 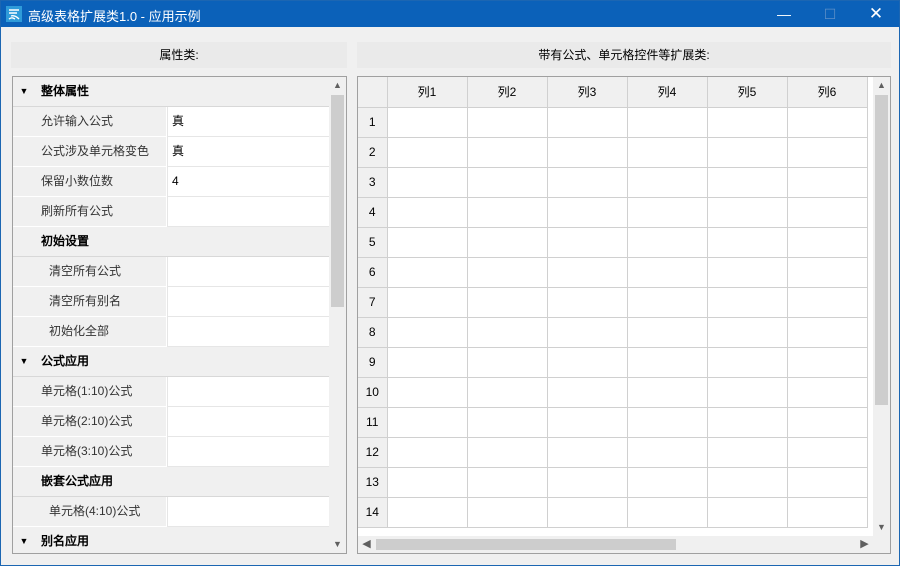 I want to click on property-category: ▼ 整体属性, so click(x=171, y=92).